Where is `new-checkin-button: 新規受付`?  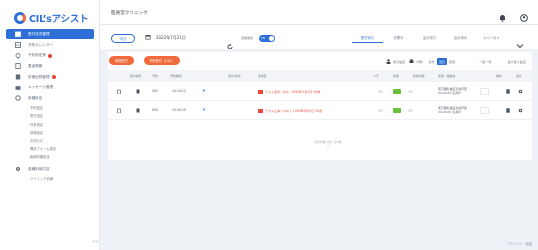 new-checkin-button: 新規受付 is located at coordinates (121, 60).